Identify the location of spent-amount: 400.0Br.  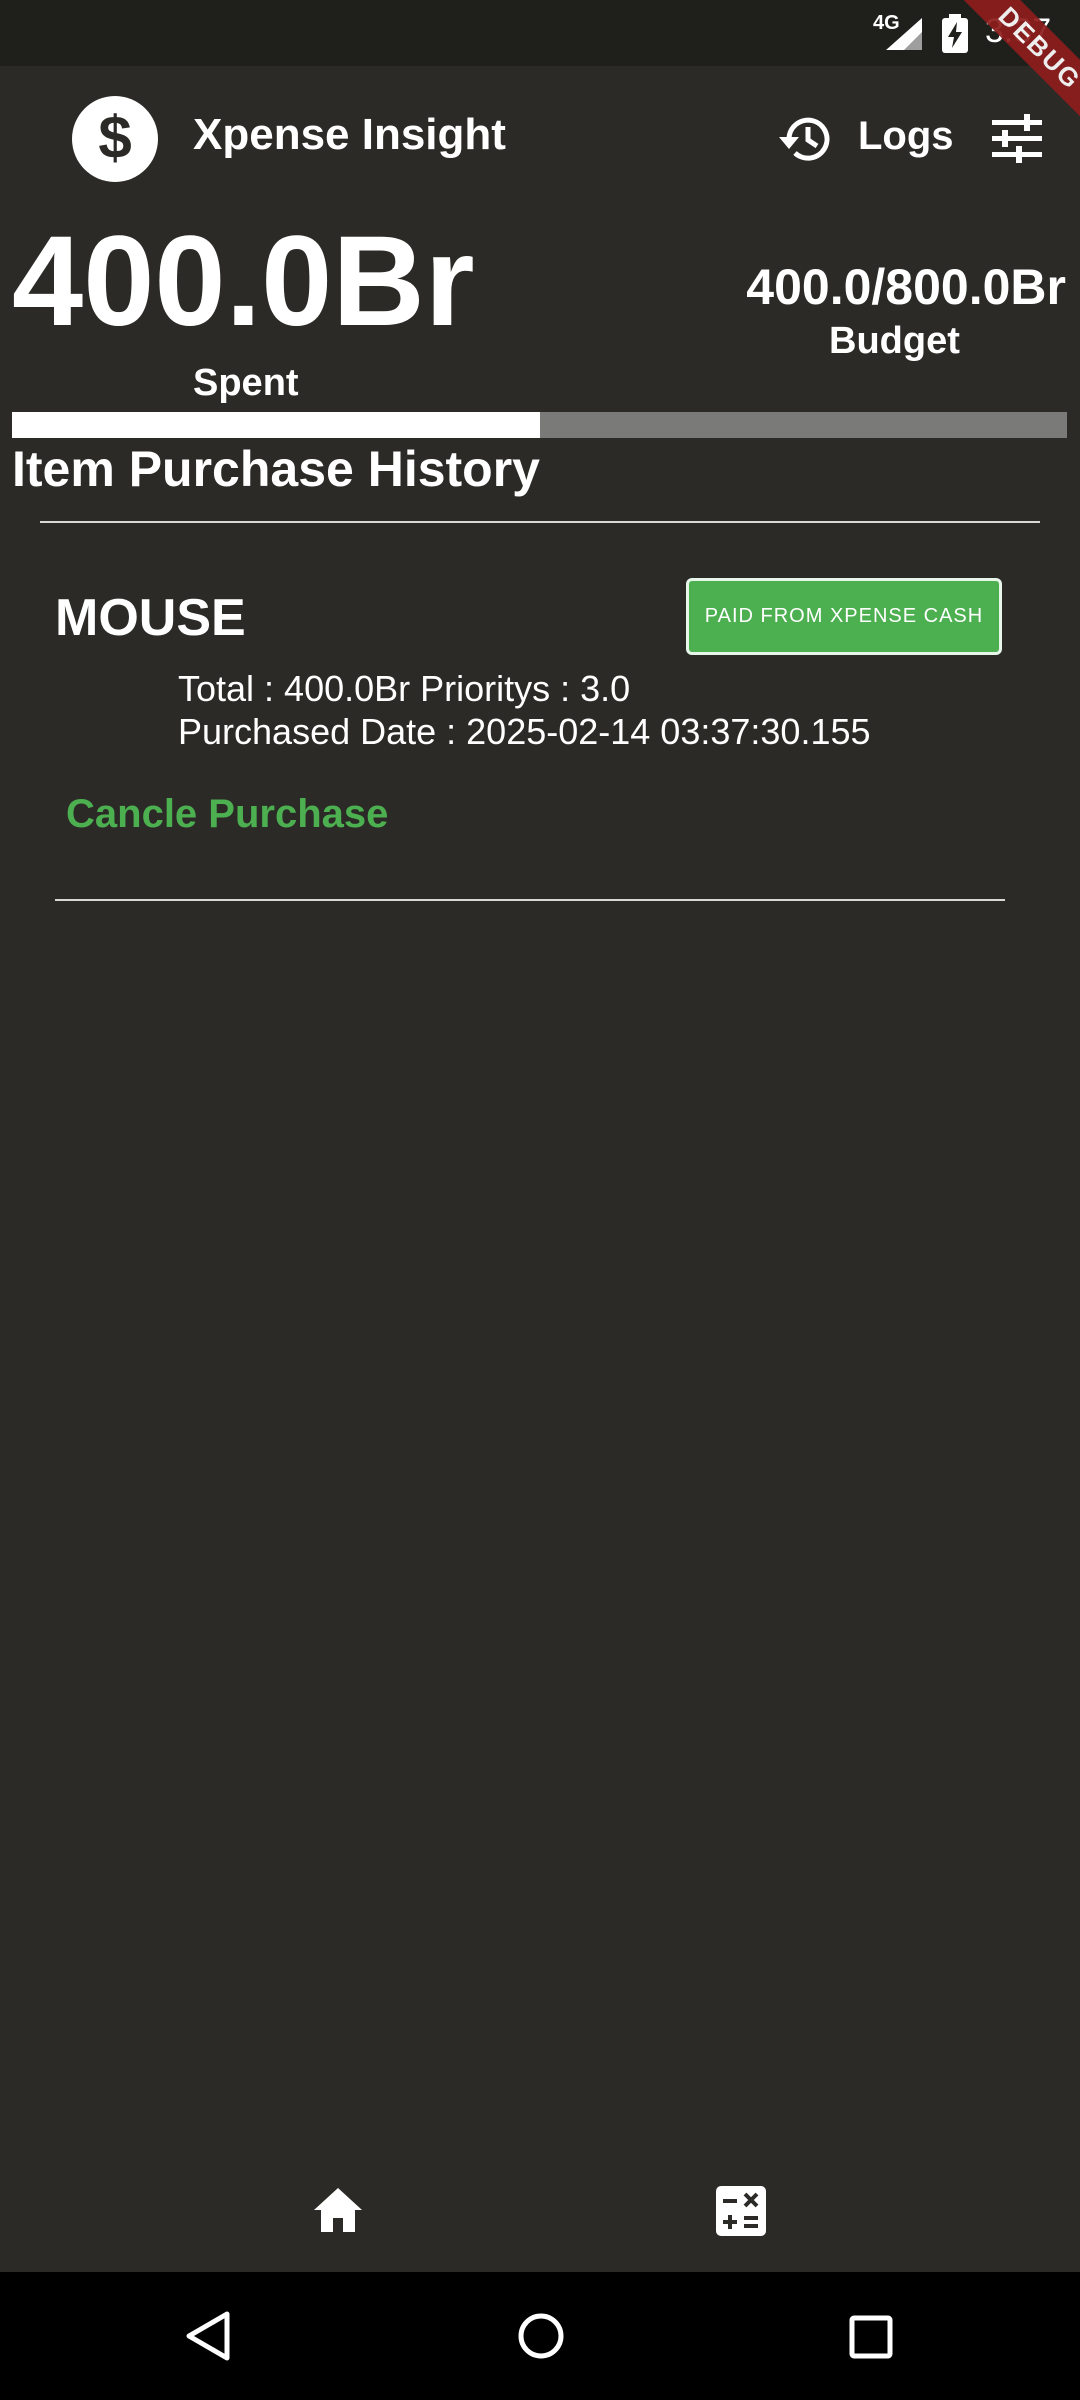
(243, 281).